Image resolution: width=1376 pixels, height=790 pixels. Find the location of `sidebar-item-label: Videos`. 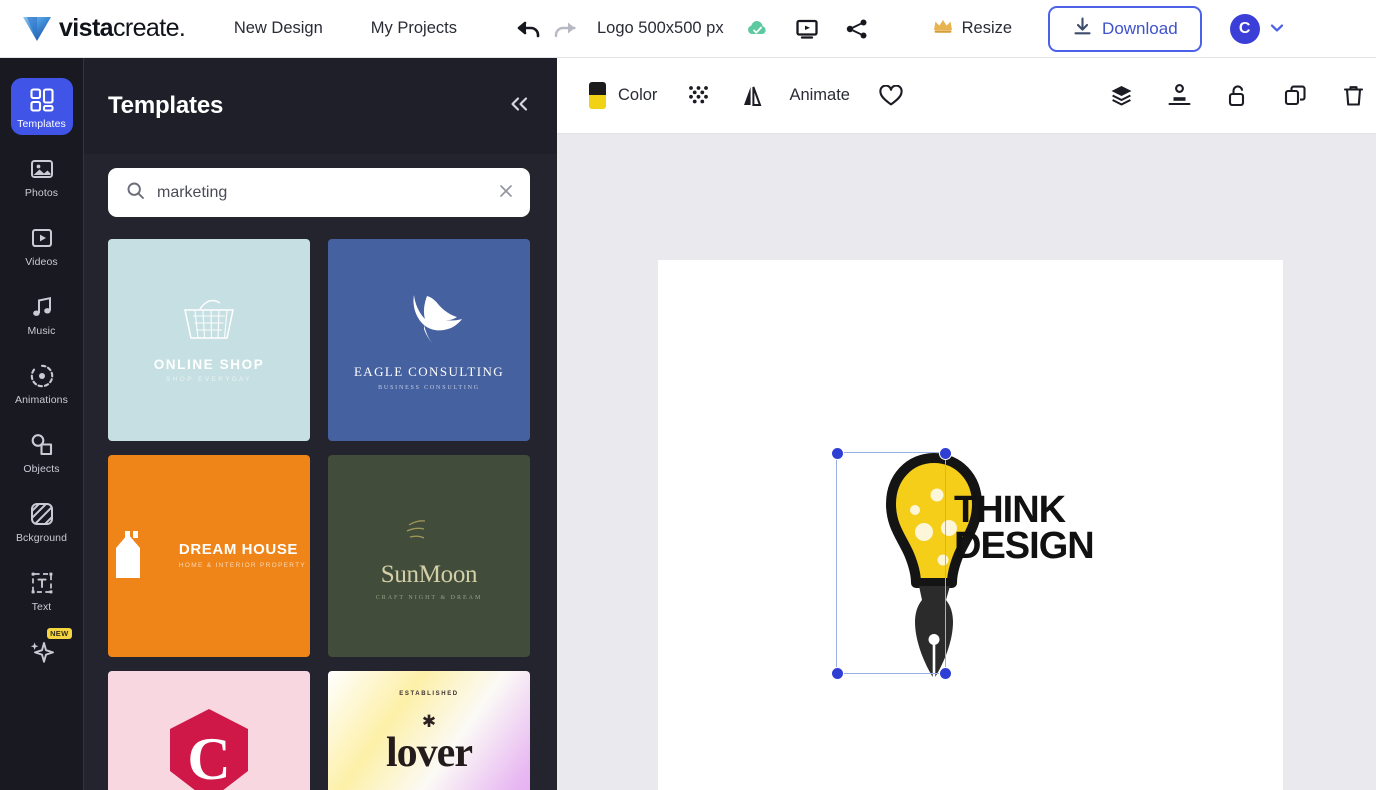

sidebar-item-label: Videos is located at coordinates (41, 262).